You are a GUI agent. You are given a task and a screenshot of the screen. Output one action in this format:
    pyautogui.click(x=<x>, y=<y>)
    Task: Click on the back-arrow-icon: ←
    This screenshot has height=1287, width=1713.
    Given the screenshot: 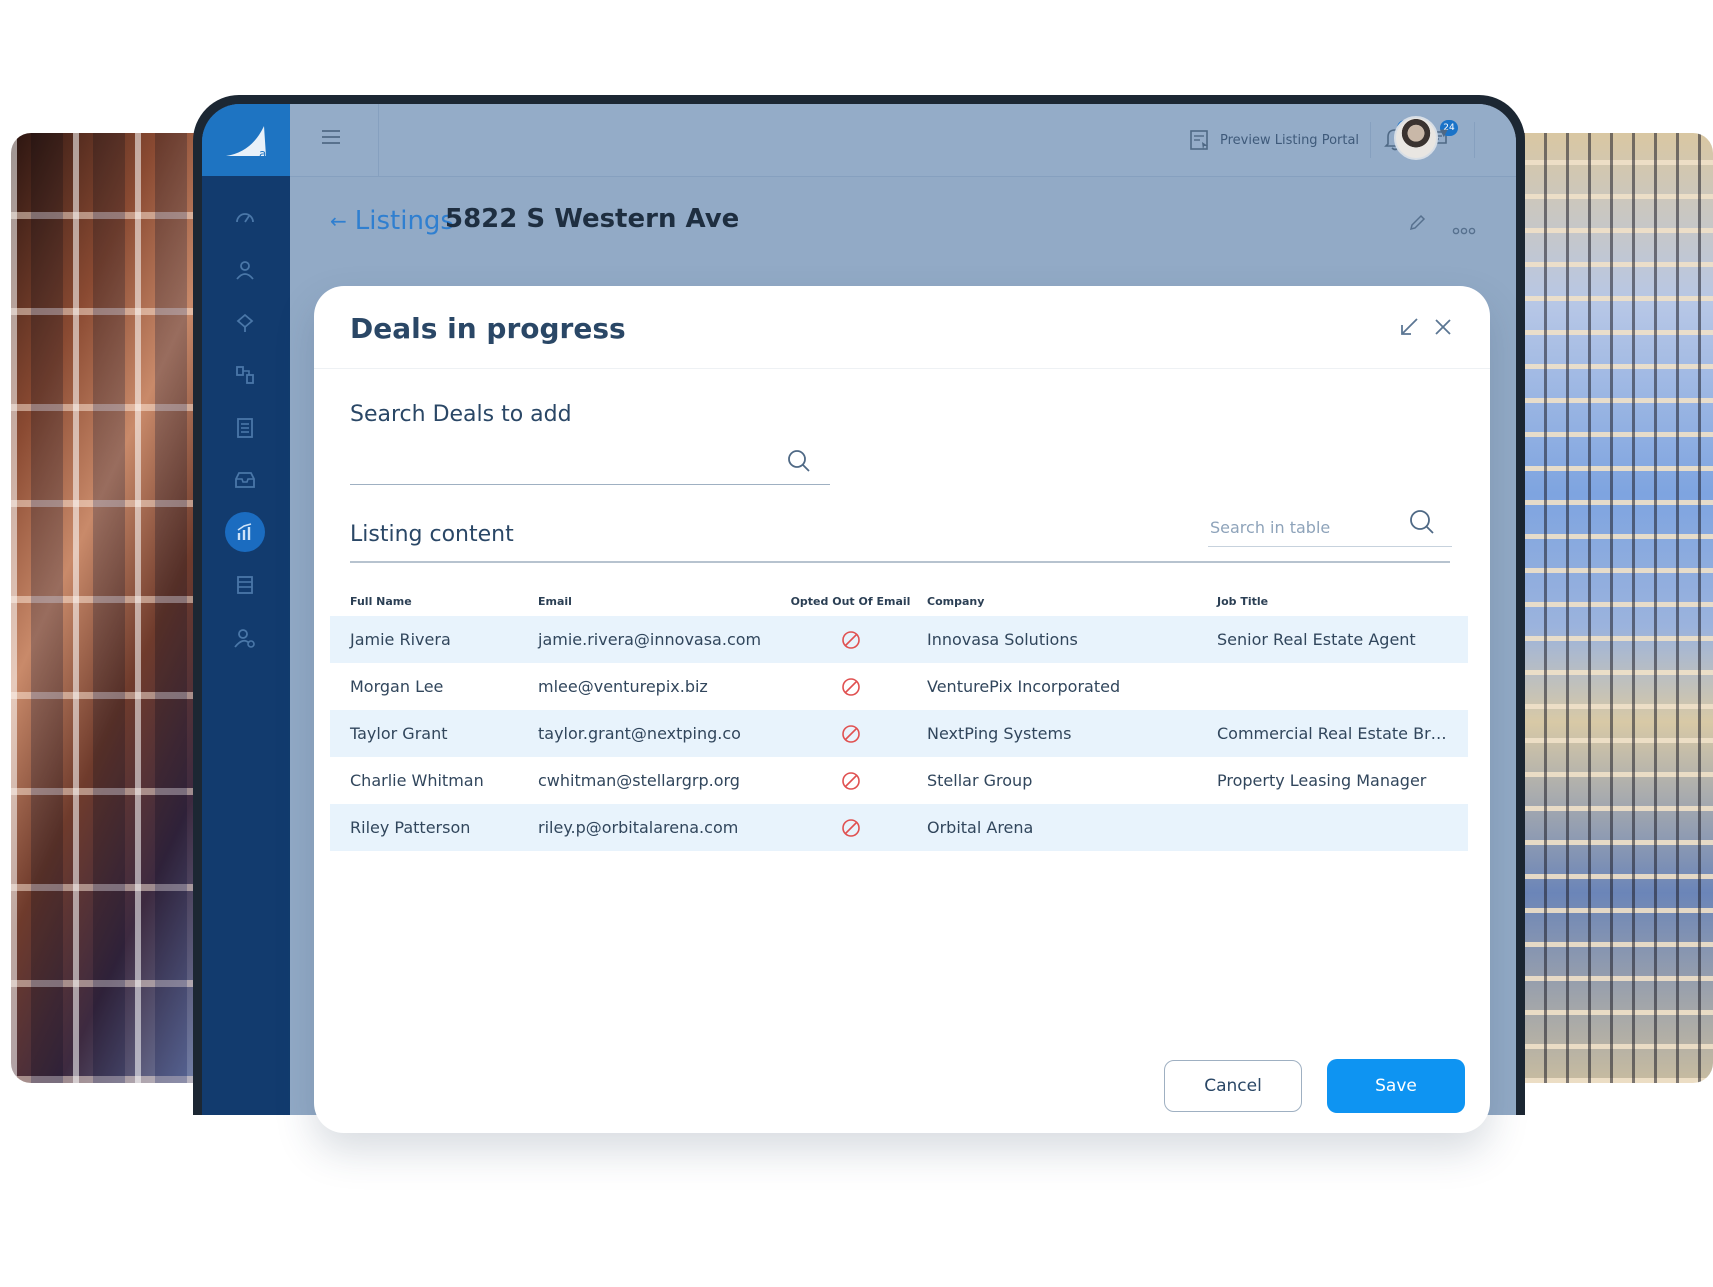 What is the action you would take?
    pyautogui.click(x=338, y=221)
    